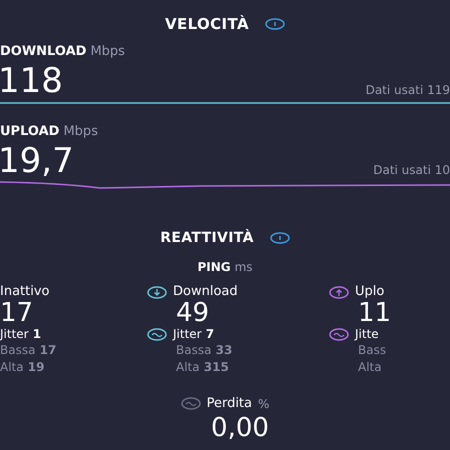 The height and width of the screenshot is (450, 450). What do you see at coordinates (17, 313) in the screenshot?
I see `ping-value: 17` at bounding box center [17, 313].